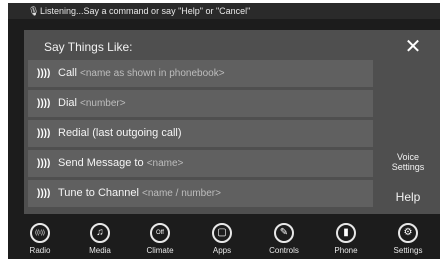 This screenshot has height=259, width=444. Describe the element at coordinates (152, 73) in the screenshot. I see `command-hint: <name as shown in phonebook>` at that location.